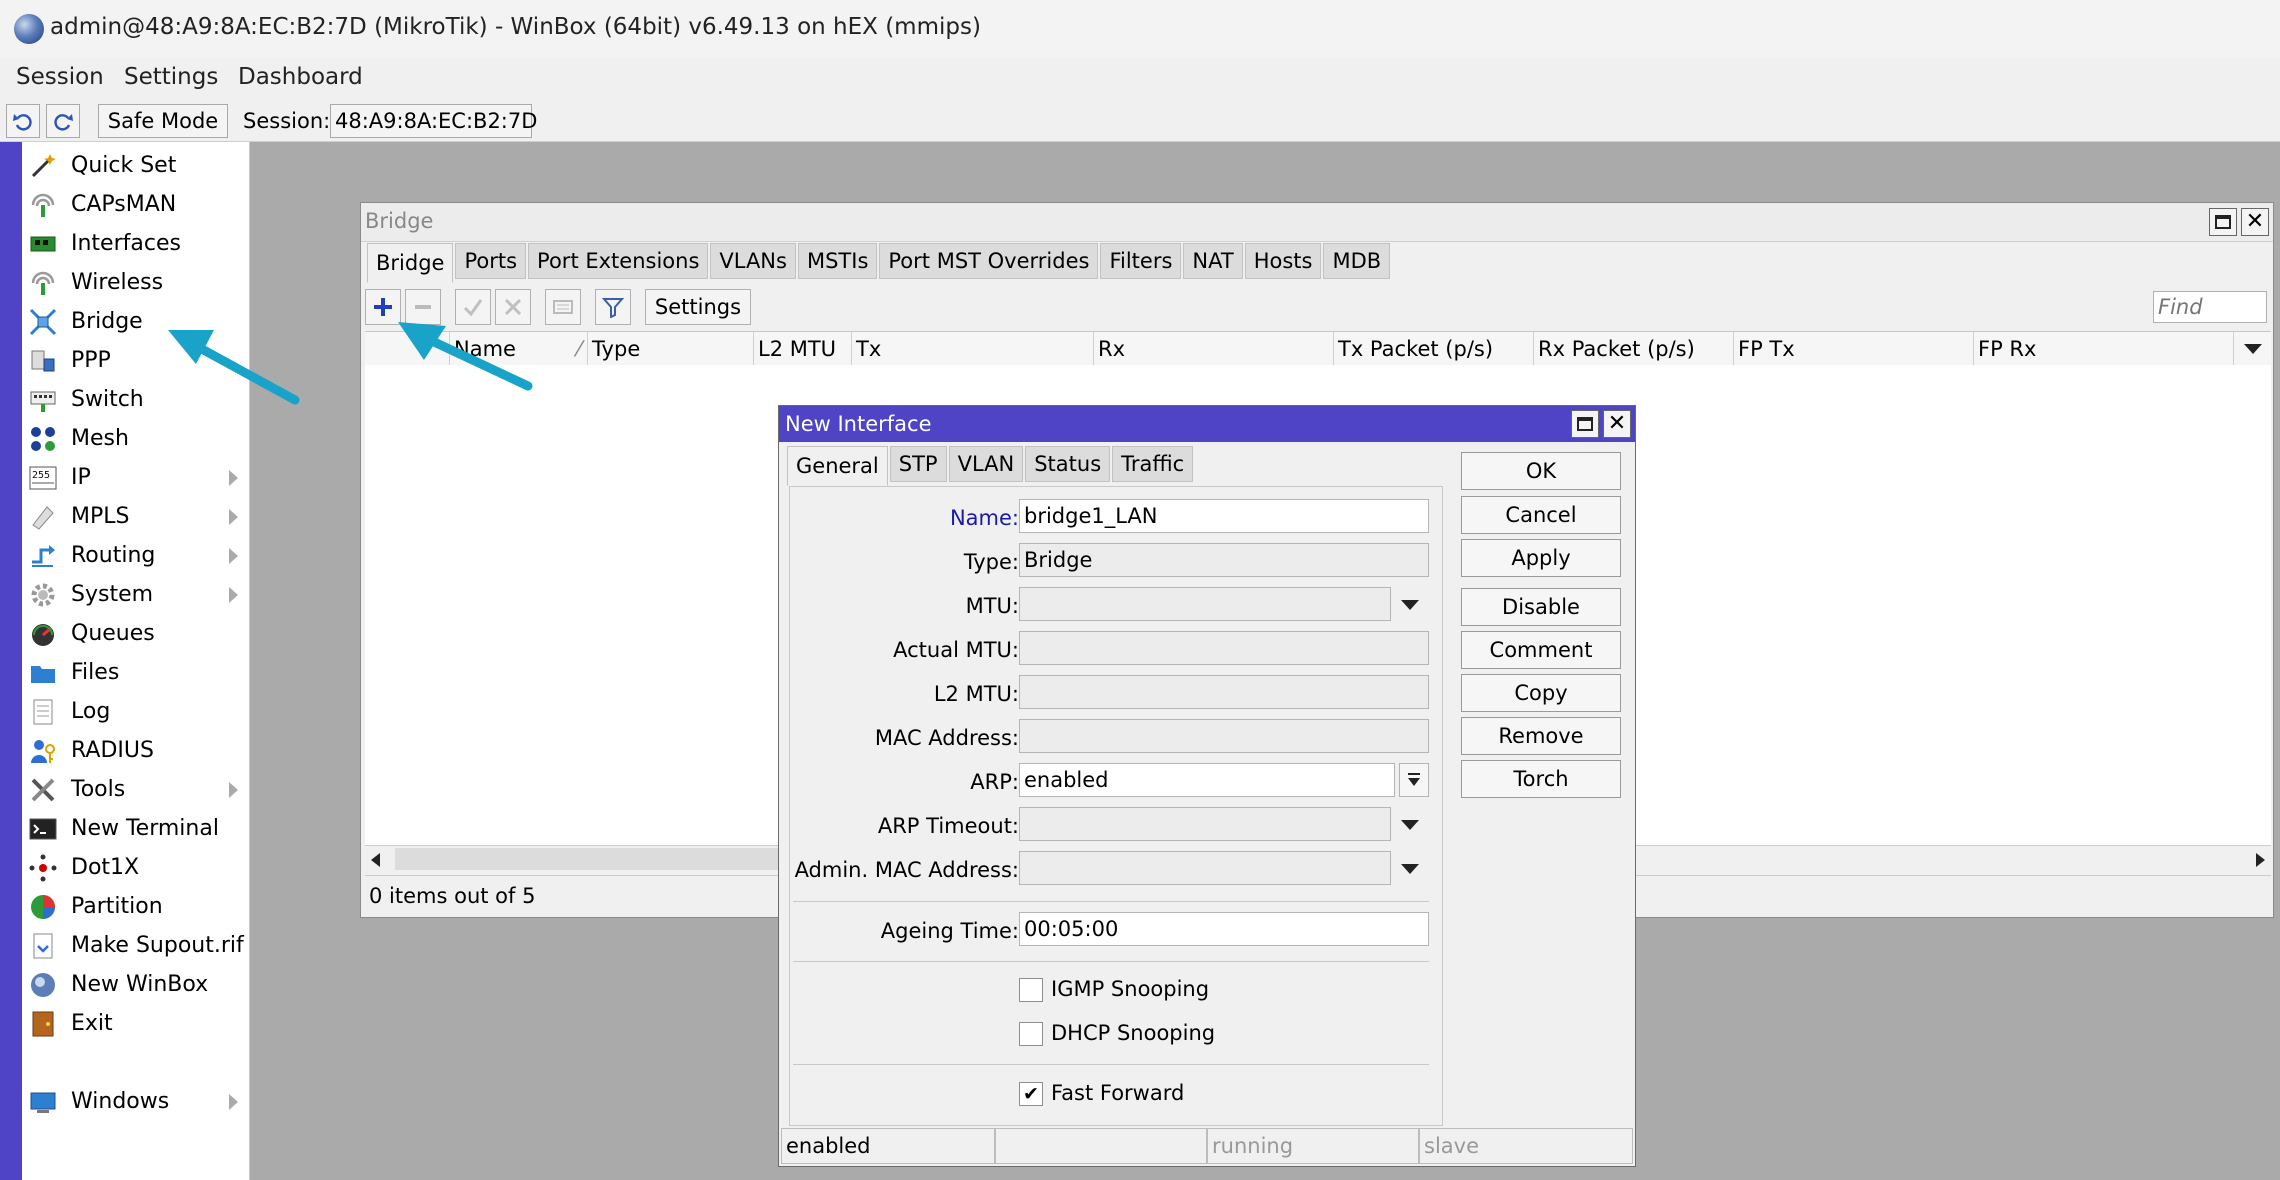 This screenshot has height=1180, width=2280. Describe the element at coordinates (136, 555) in the screenshot. I see `sidebar-item-routing: Routing` at that location.